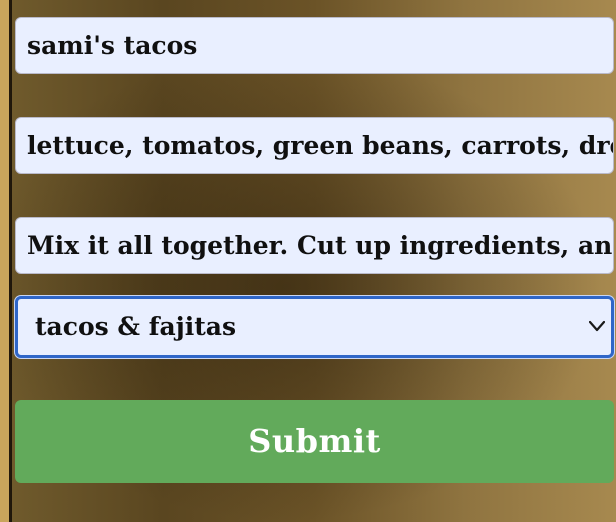 Image resolution: width=616 pixels, height=522 pixels. I want to click on left-edge-stripe, so click(6, 261).